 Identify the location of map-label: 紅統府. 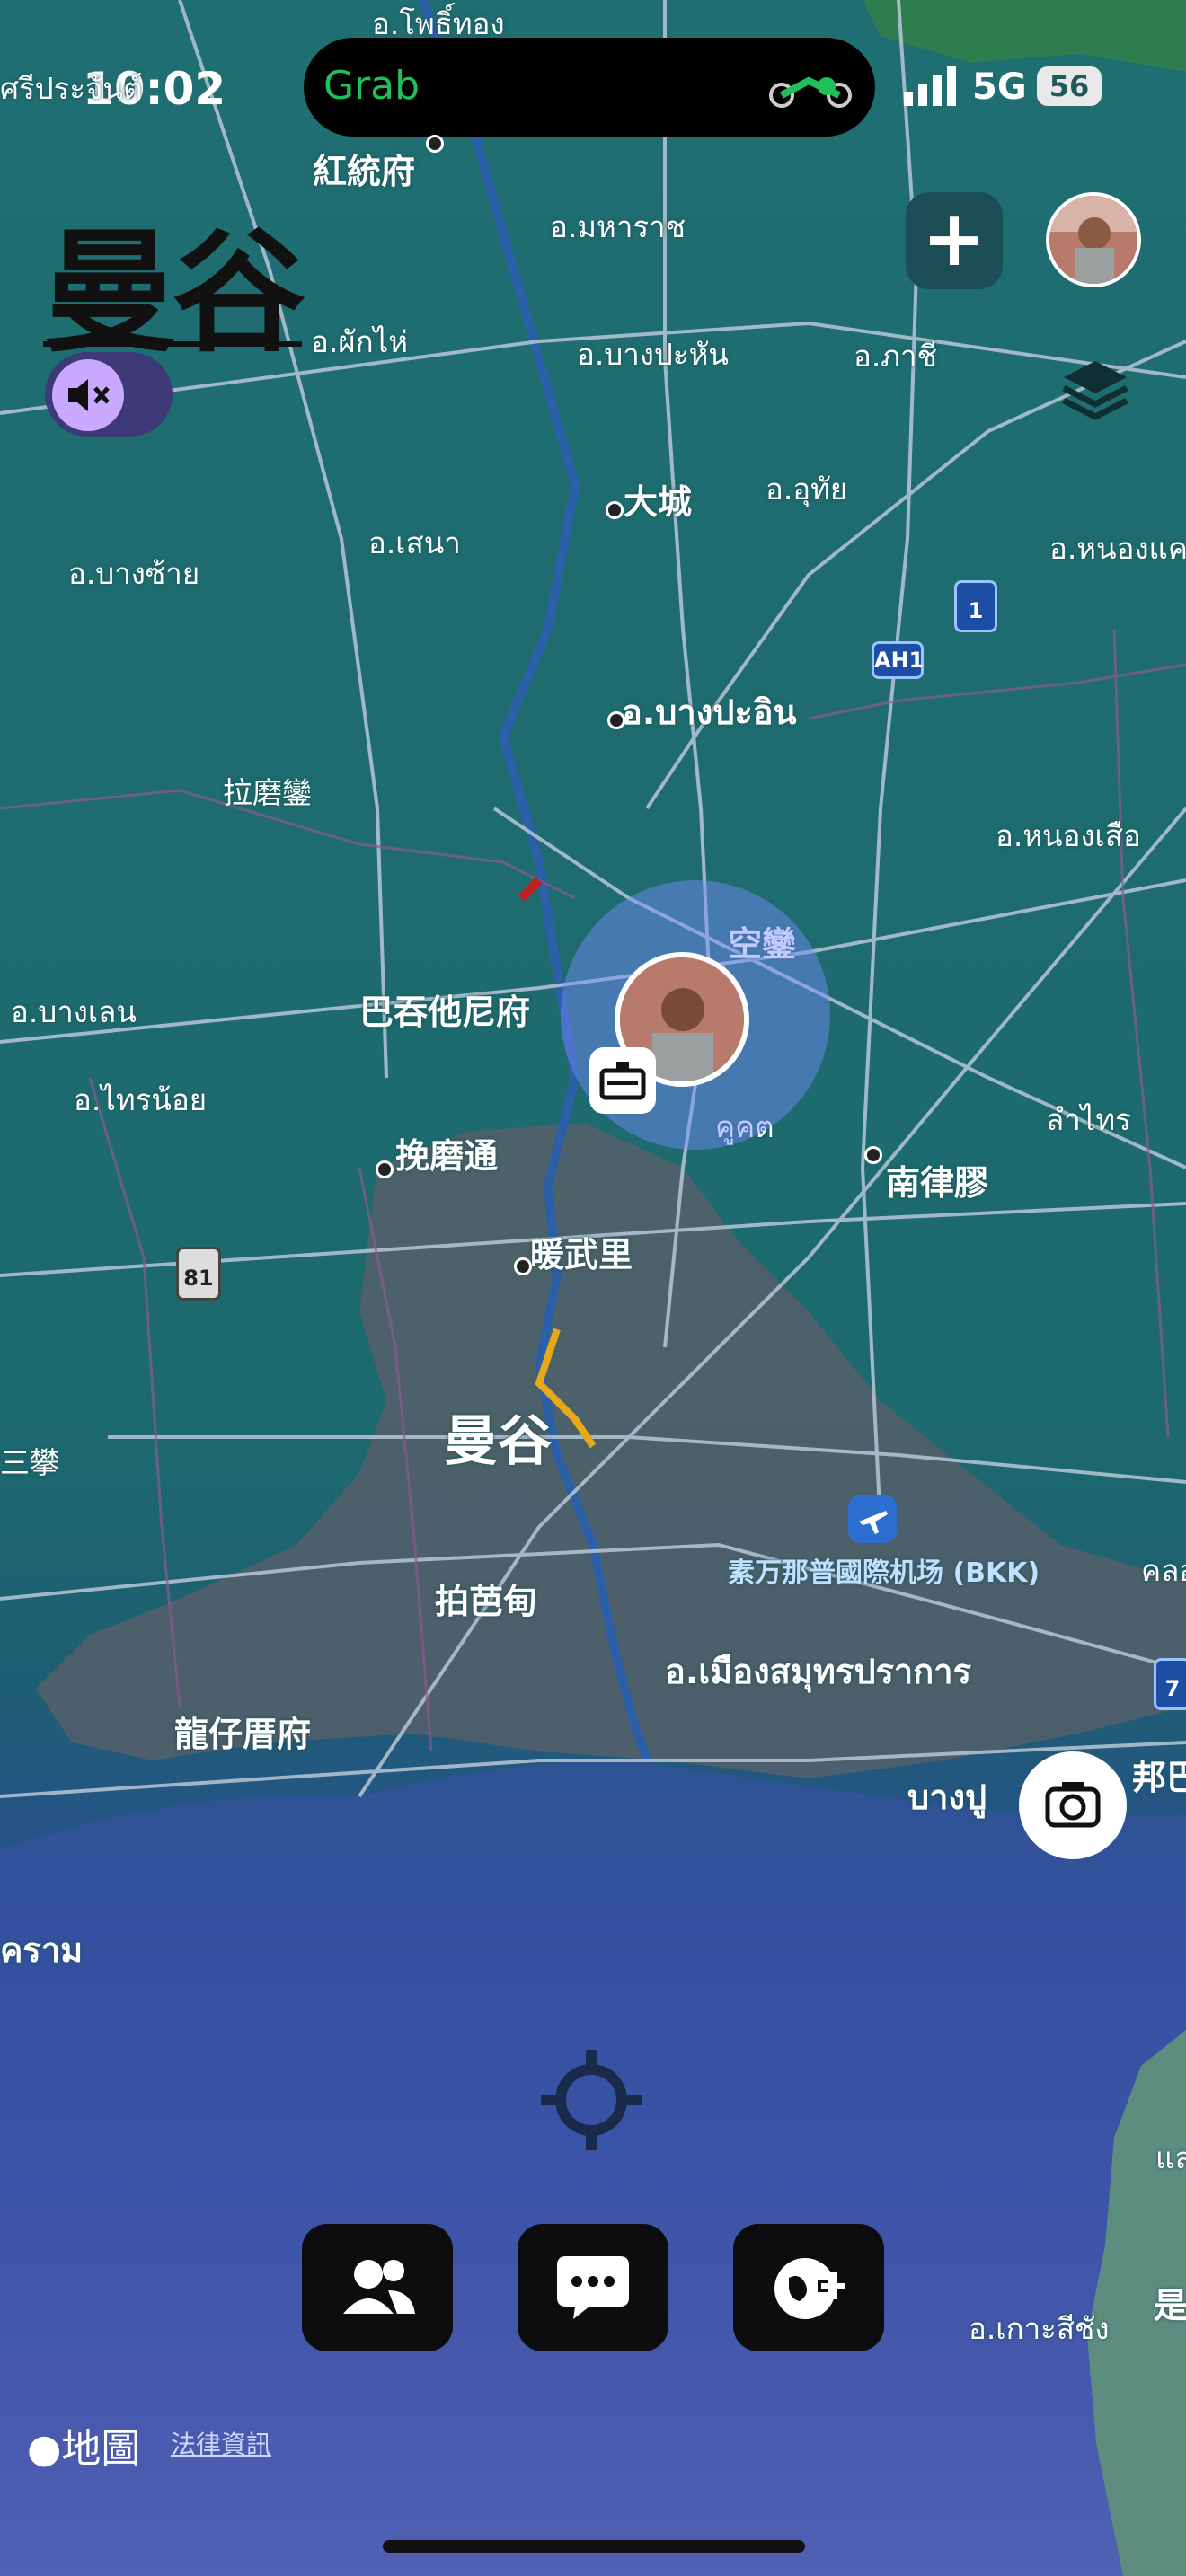
(364, 171).